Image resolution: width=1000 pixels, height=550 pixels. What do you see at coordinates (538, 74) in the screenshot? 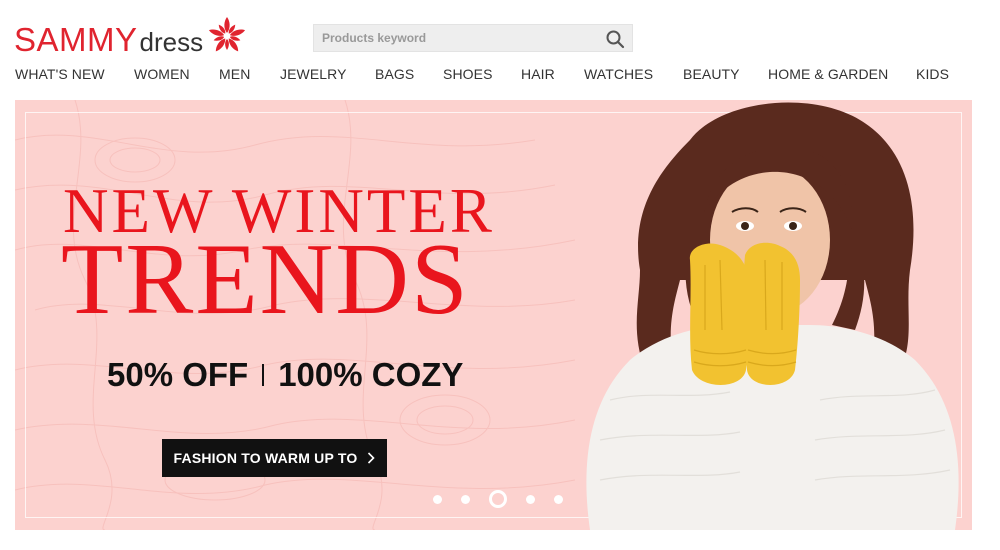
I see `nav-item-hair: HAIR` at bounding box center [538, 74].